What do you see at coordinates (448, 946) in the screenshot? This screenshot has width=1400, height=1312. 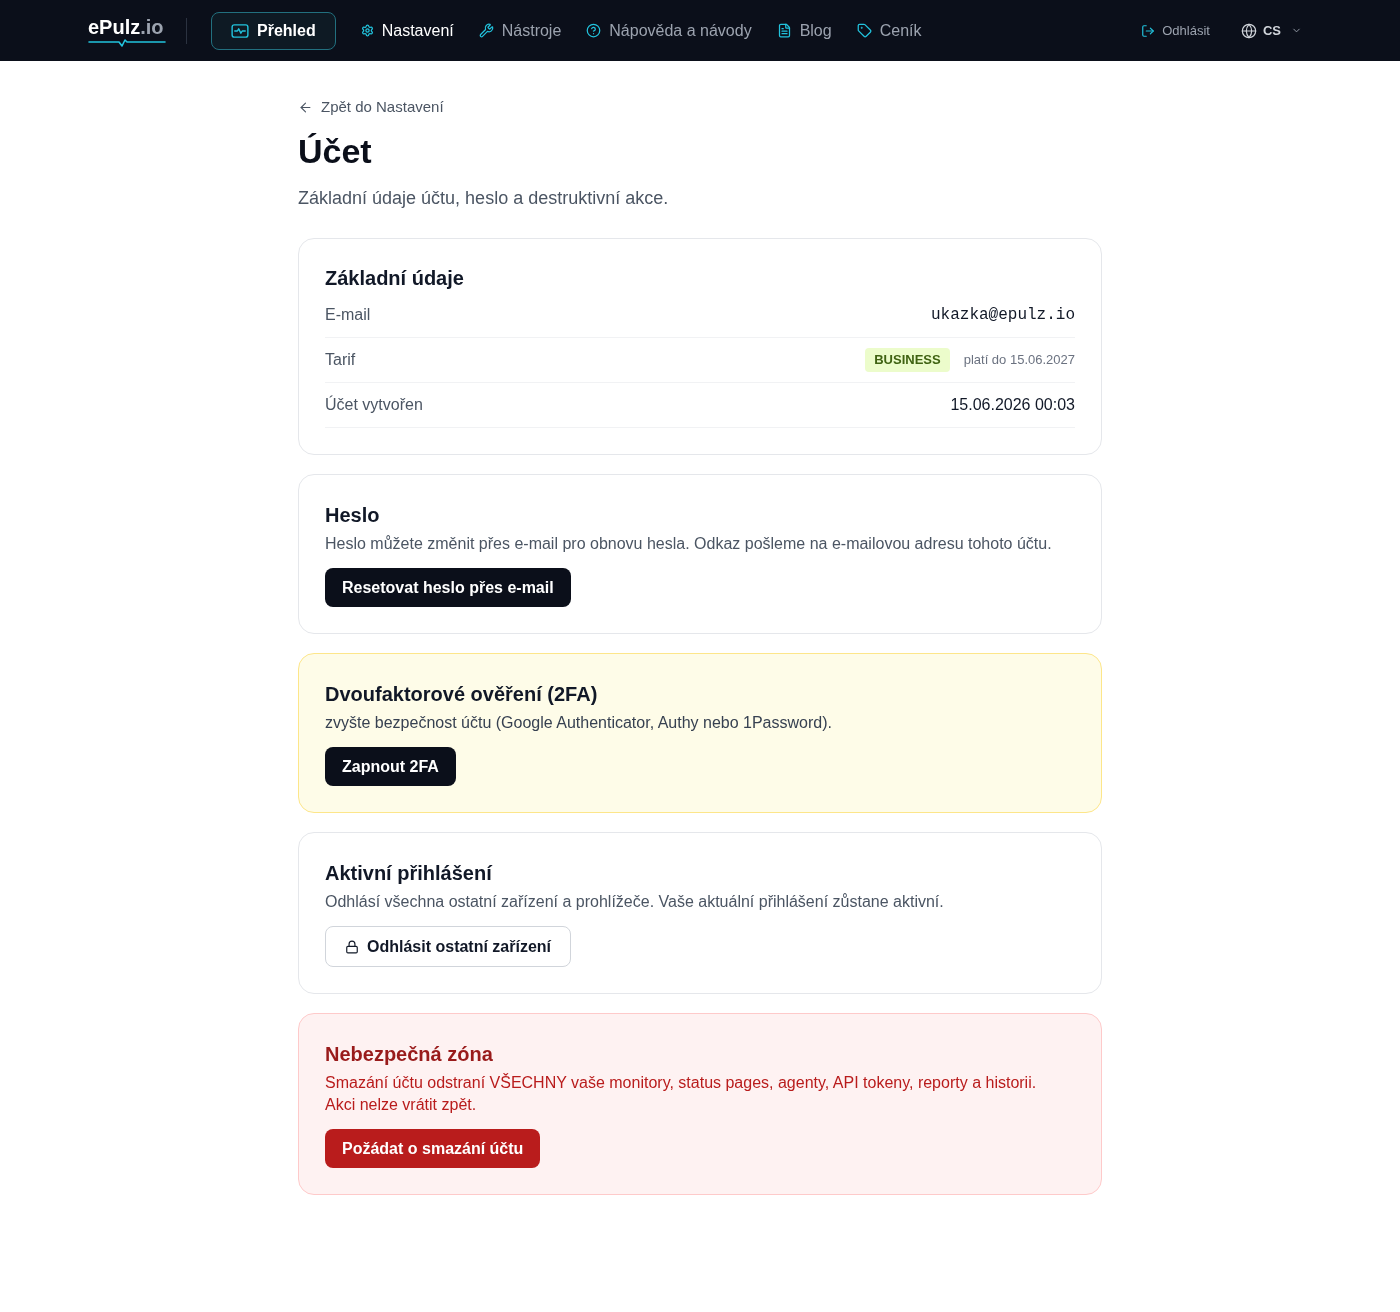 I see `card-action-button: Odhlásit ostatní zařízení` at bounding box center [448, 946].